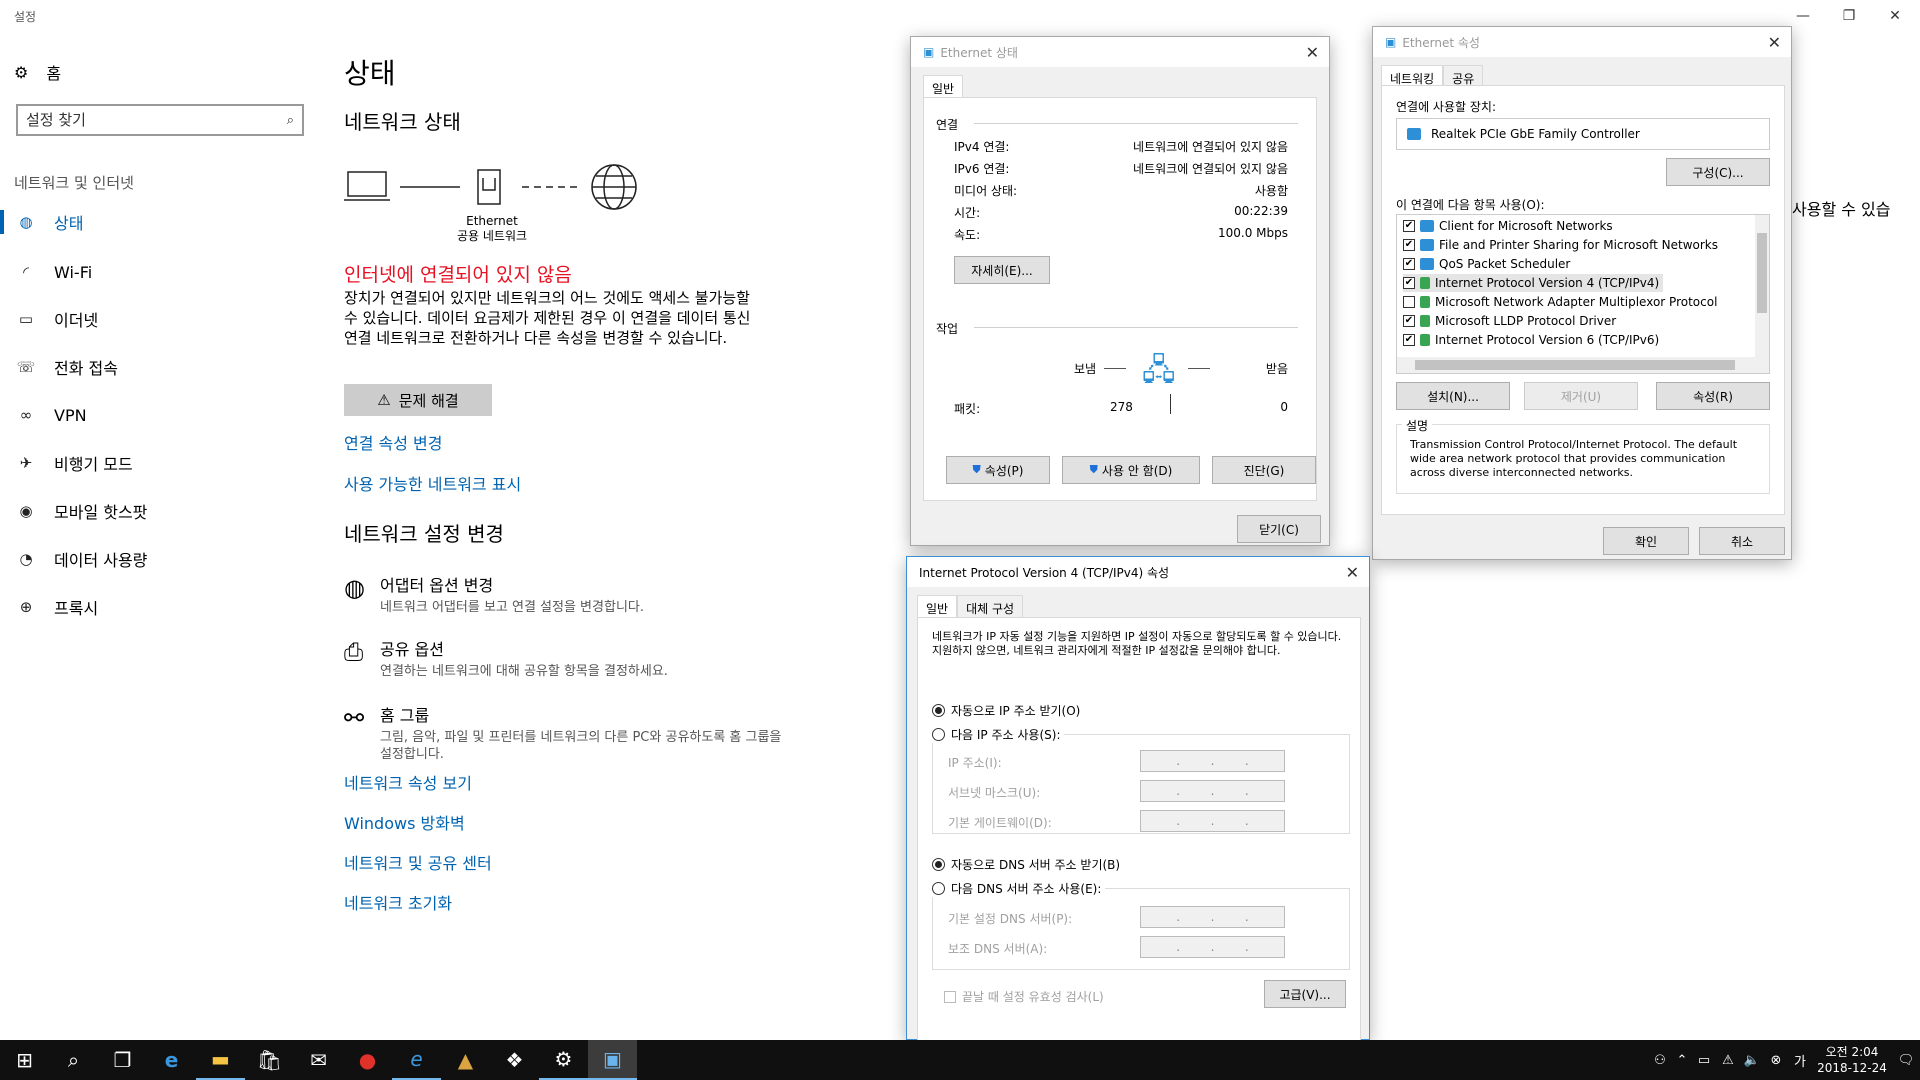  What do you see at coordinates (1279, 529) in the screenshot?
I see `close-button: 닫기(C)` at bounding box center [1279, 529].